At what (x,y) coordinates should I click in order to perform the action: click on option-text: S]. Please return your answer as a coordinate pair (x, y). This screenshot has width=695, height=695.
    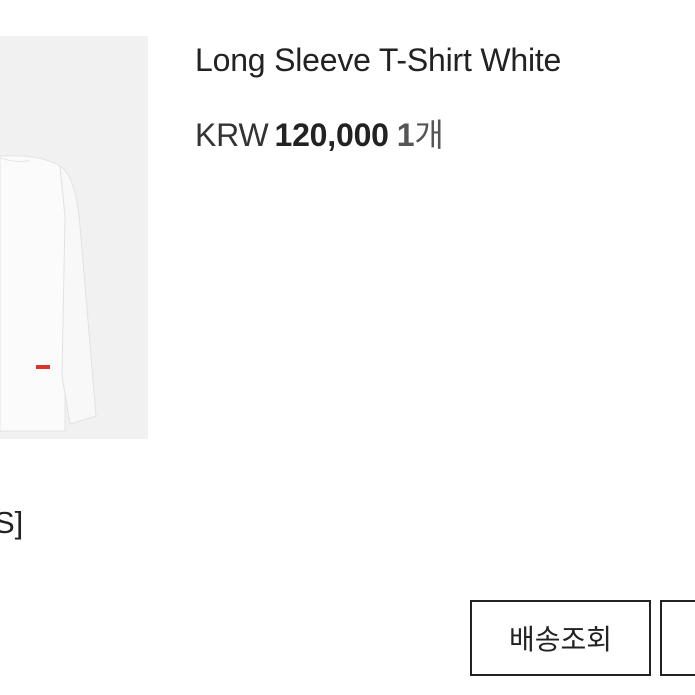
    Looking at the image, I should click on (12, 522).